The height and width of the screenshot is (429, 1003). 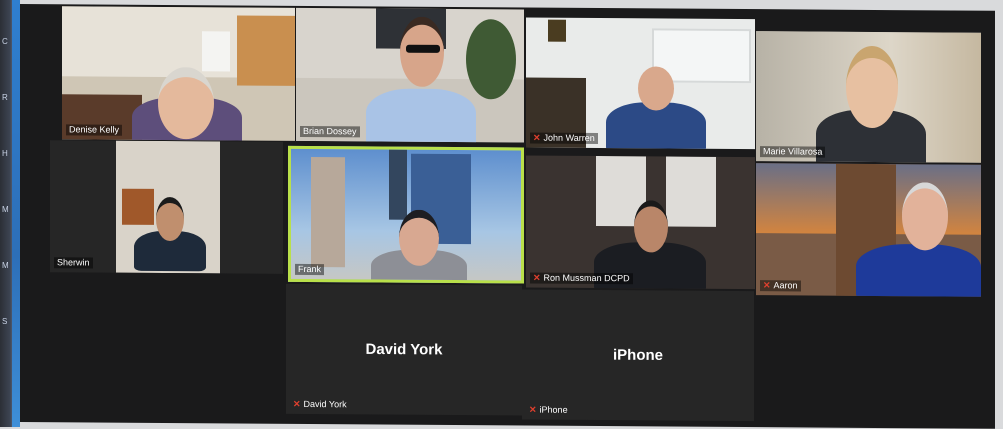 What do you see at coordinates (5, 41) in the screenshot?
I see `edge-letter: C` at bounding box center [5, 41].